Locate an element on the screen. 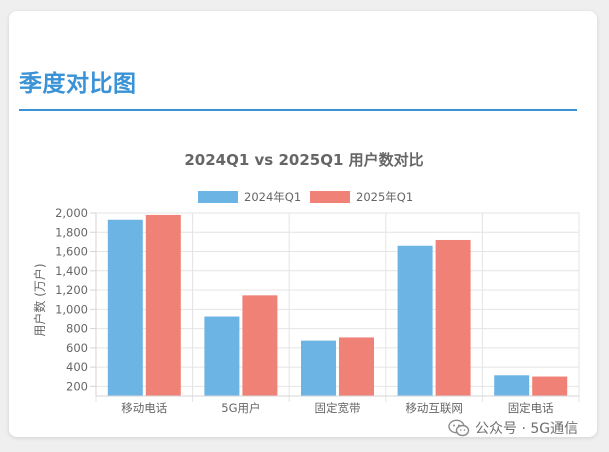  watermark-text: 公众号 · 5G通信 is located at coordinates (527, 429).